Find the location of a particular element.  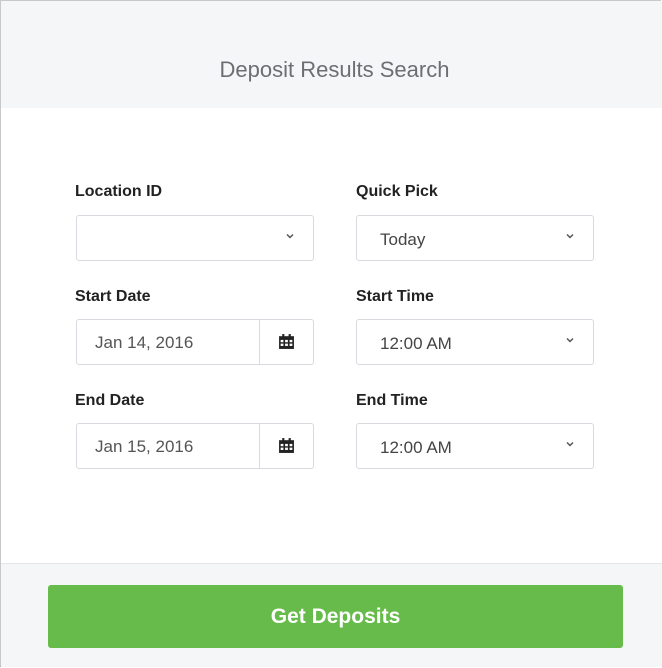

start-time-label: Start Time is located at coordinates (395, 296).